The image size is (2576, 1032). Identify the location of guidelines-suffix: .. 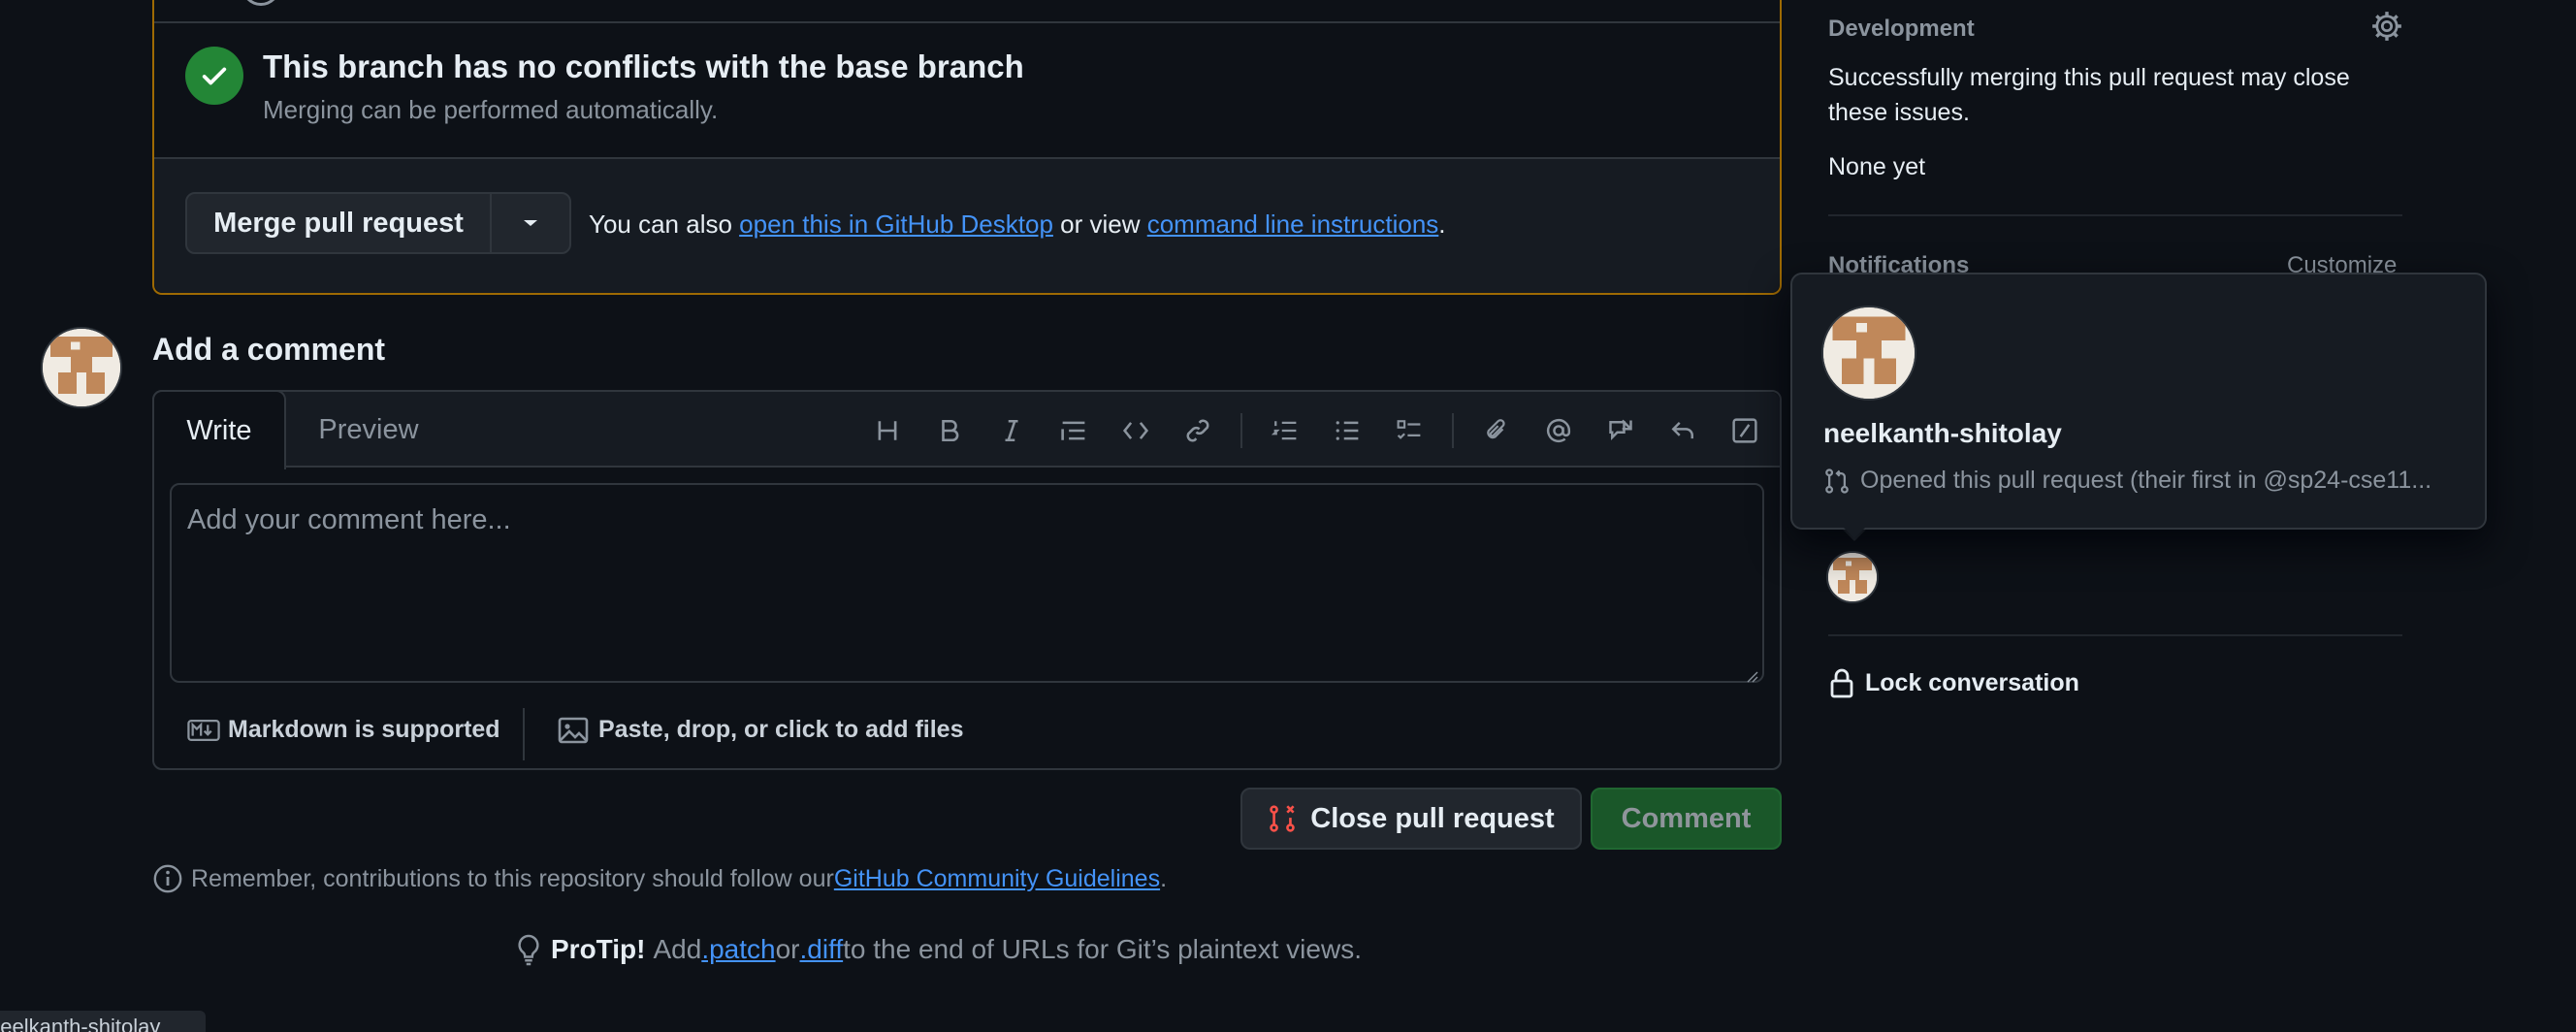
(1164, 878).